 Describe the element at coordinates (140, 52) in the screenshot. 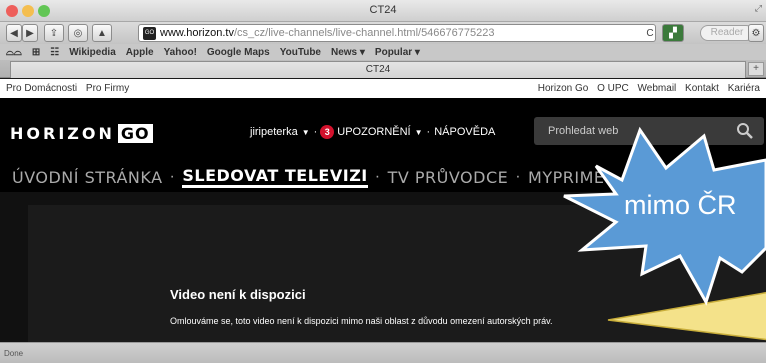

I see `bookmark-apple: Apple` at that location.